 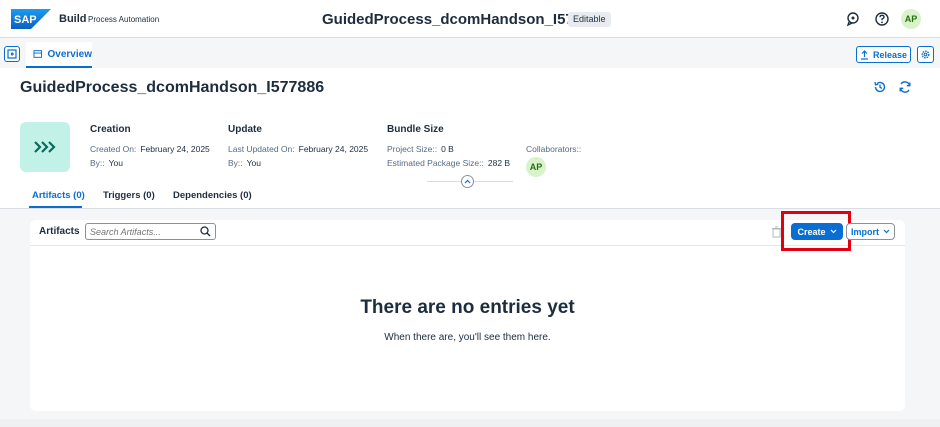 I want to click on search-icon, so click(x=205, y=231).